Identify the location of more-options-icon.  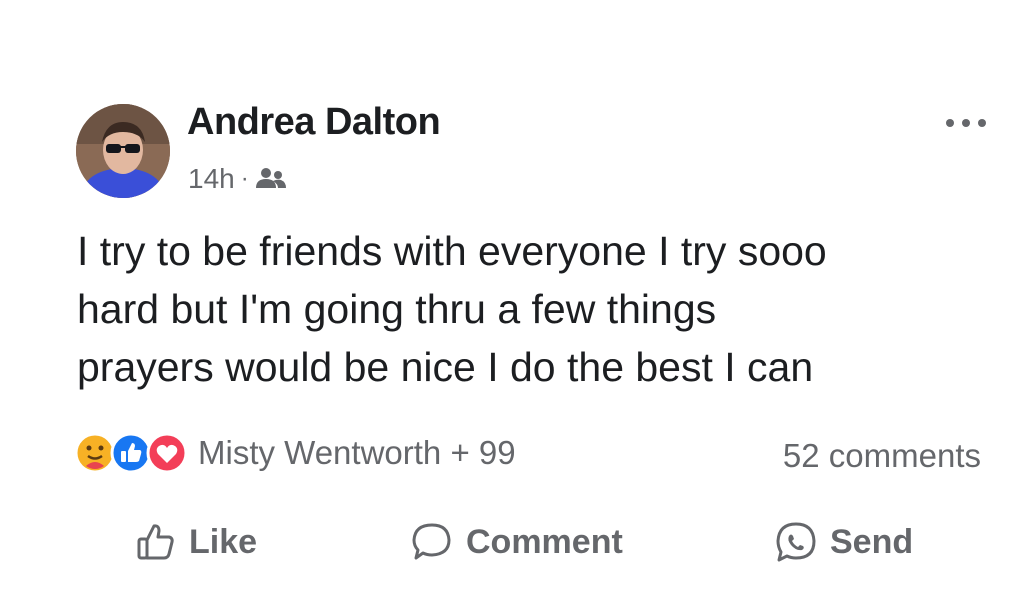
(966, 123).